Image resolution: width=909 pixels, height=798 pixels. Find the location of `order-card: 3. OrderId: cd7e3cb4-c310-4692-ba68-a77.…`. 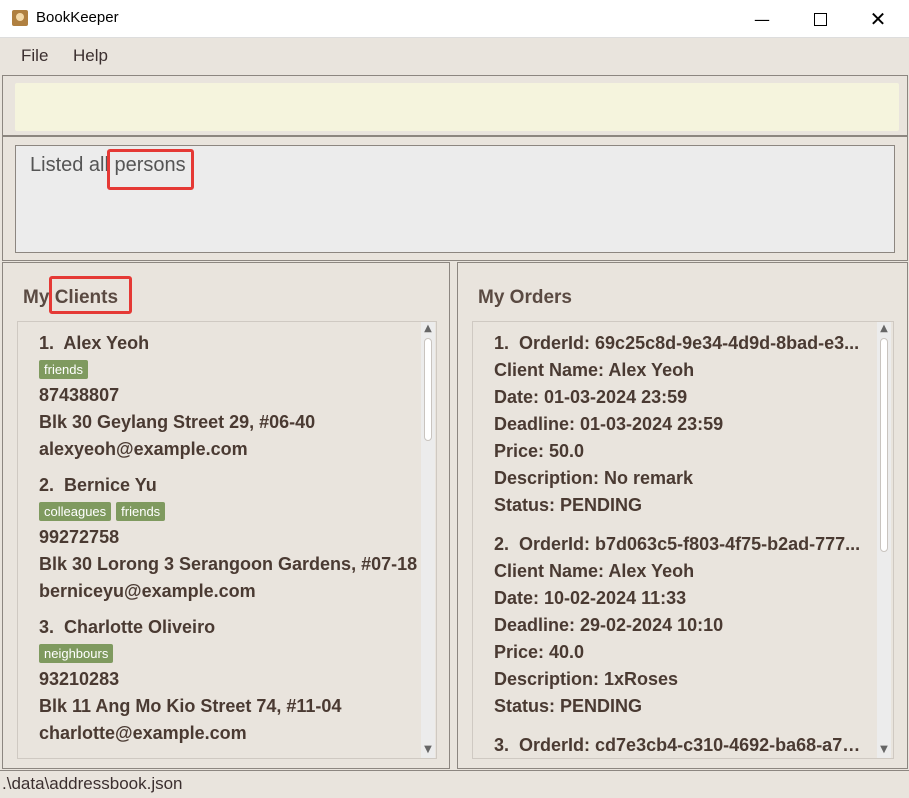

order-card: 3. OrderId: cd7e3cb4-c310-4692-ba68-a77.… is located at coordinates (678, 745).